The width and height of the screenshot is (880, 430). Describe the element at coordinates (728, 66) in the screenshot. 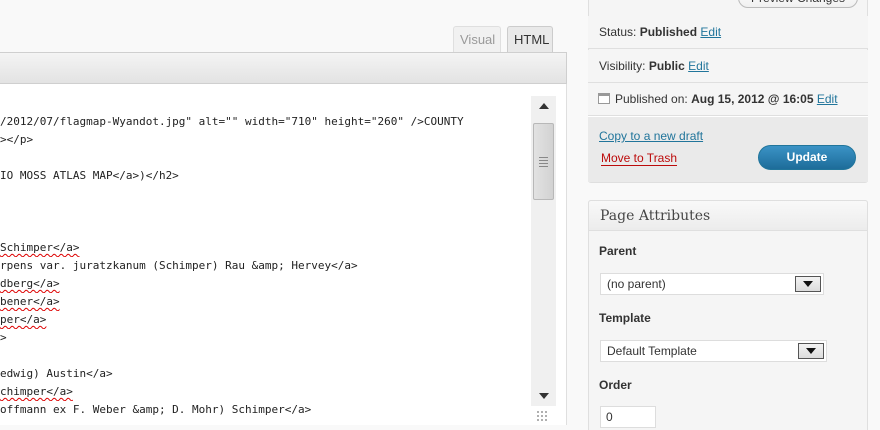

I see `visibility-row: Visibility: Public Edit` at that location.